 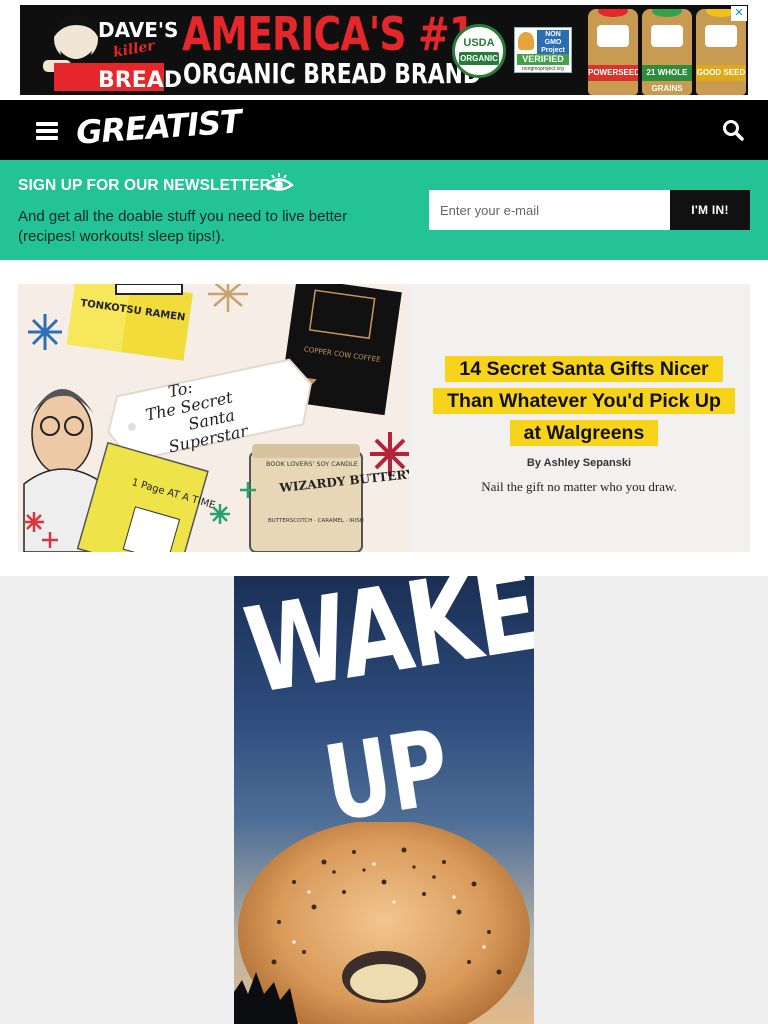 I want to click on search-icon, so click(x=733, y=130).